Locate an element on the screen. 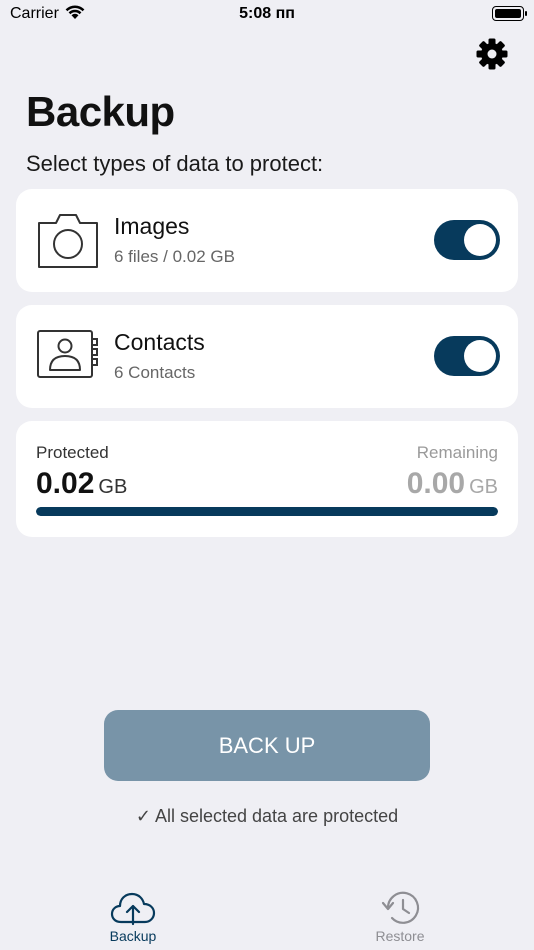 Image resolution: width=534 pixels, height=950 pixels. gear-icon is located at coordinates (492, 54).